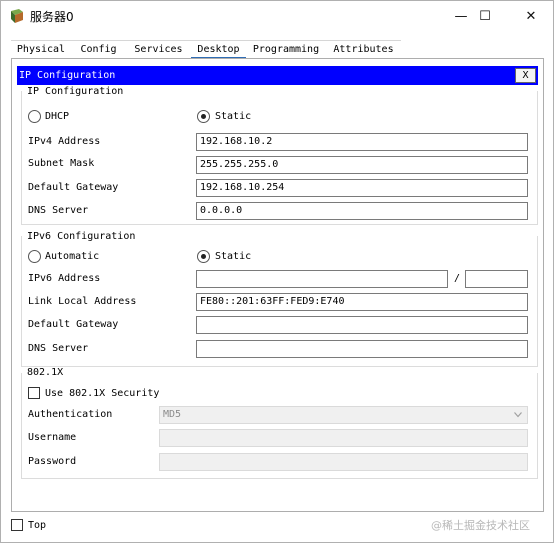 This screenshot has width=554, height=543. Describe the element at coordinates (203, 116) in the screenshot. I see `ipv4-static-radio` at that location.